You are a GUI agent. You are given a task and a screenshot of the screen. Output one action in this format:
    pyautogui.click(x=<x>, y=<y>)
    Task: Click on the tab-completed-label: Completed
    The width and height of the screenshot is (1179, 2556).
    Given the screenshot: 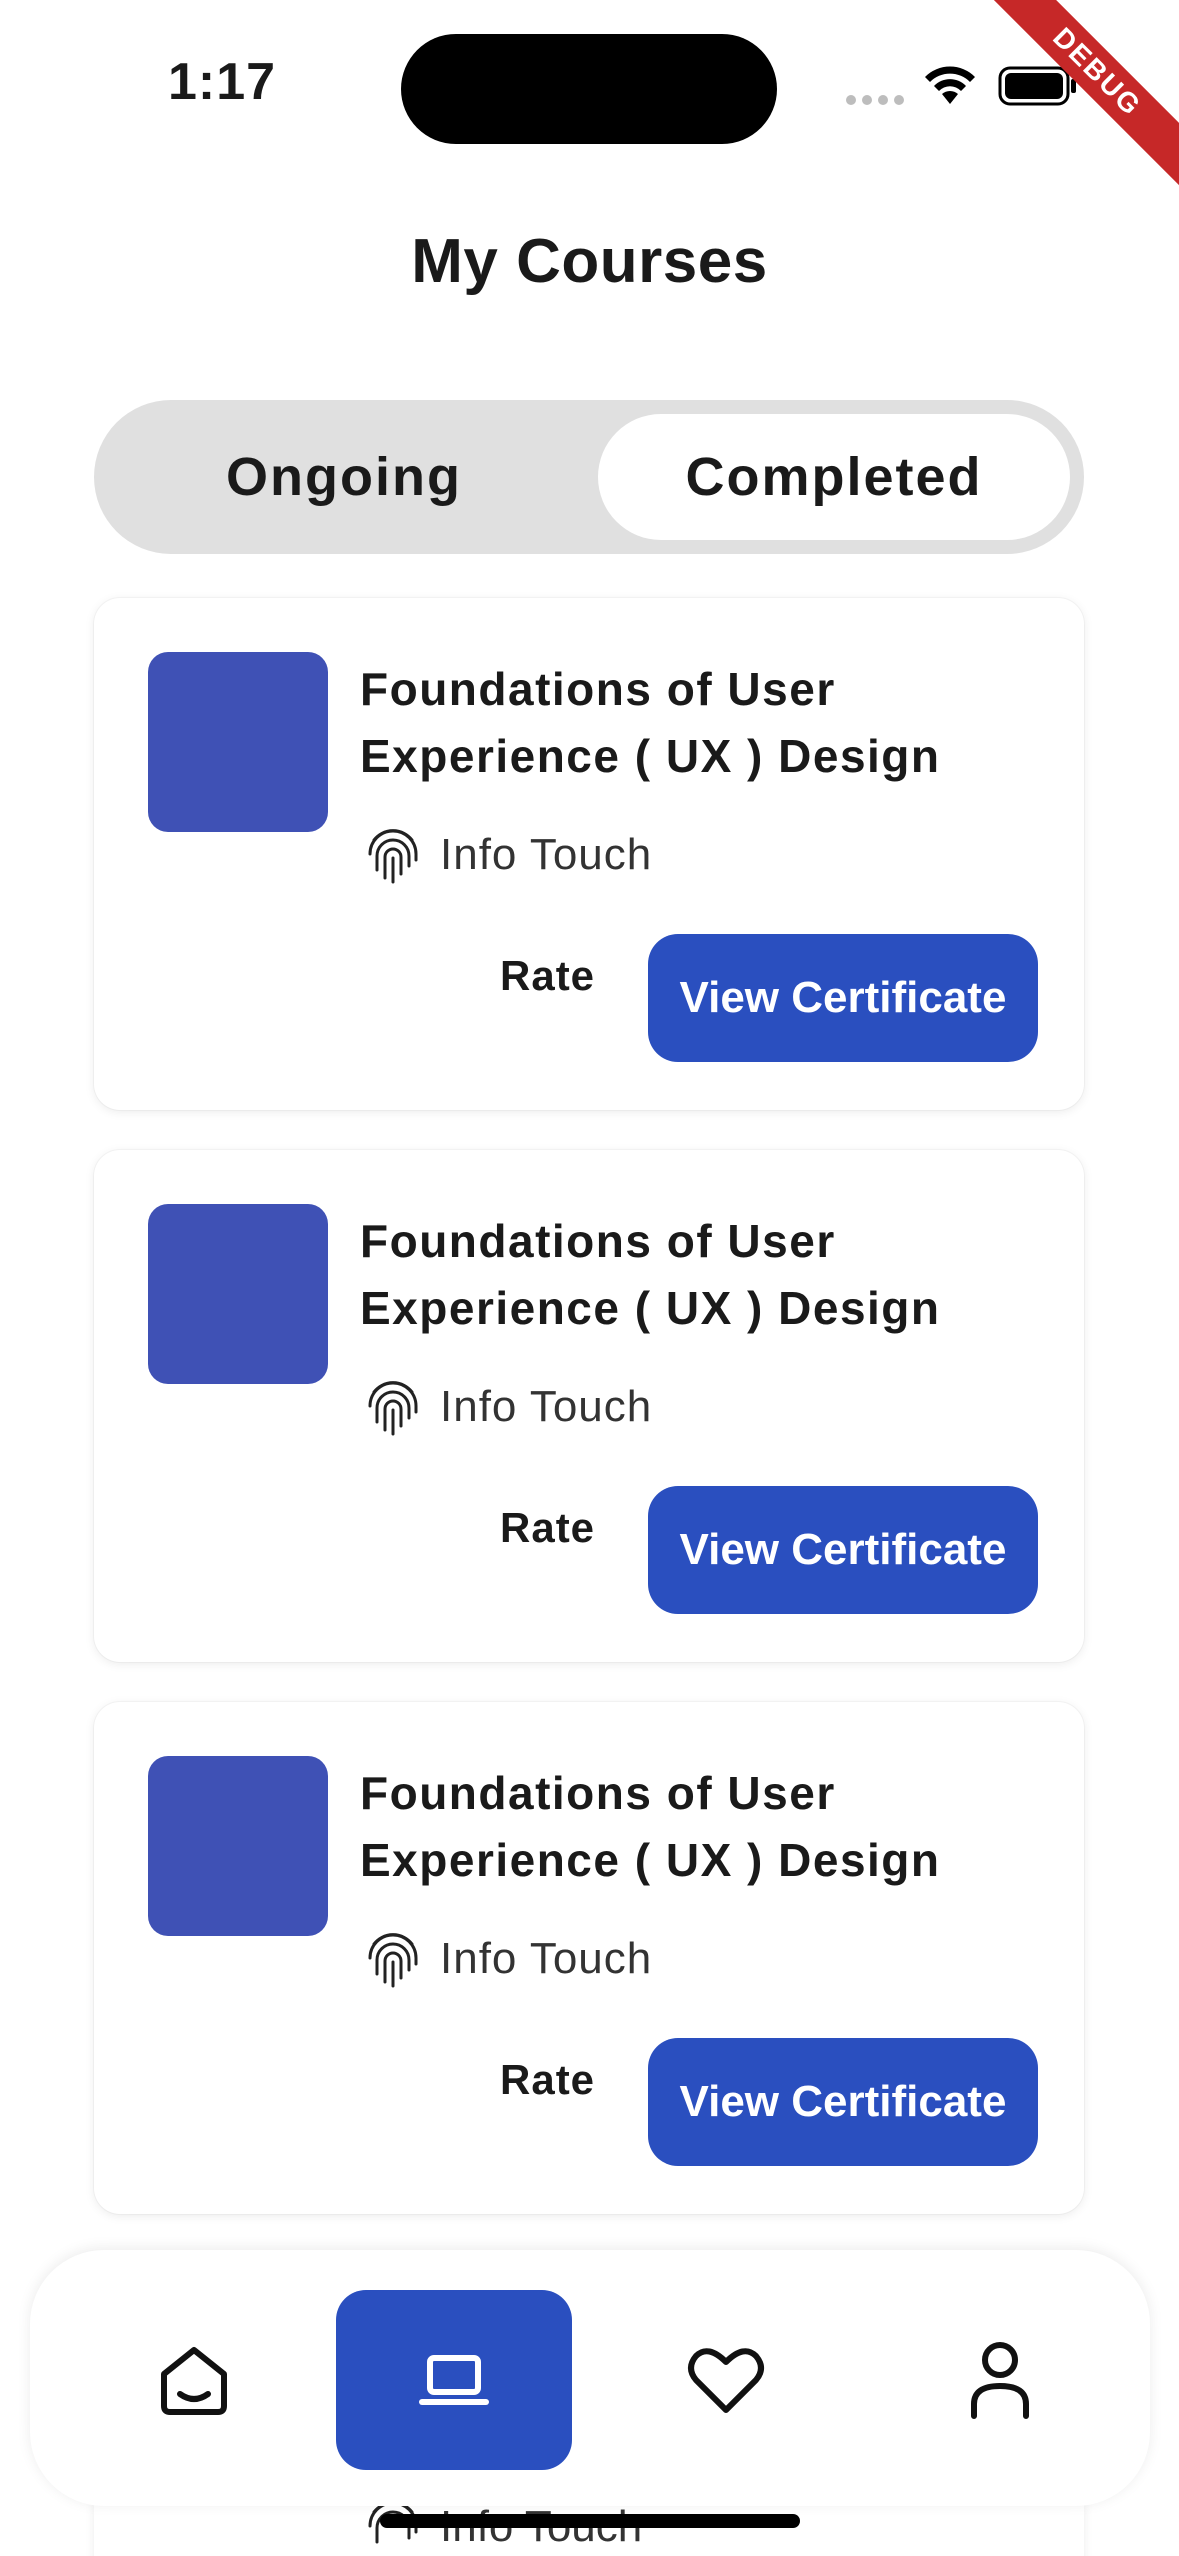 What is the action you would take?
    pyautogui.click(x=834, y=477)
    